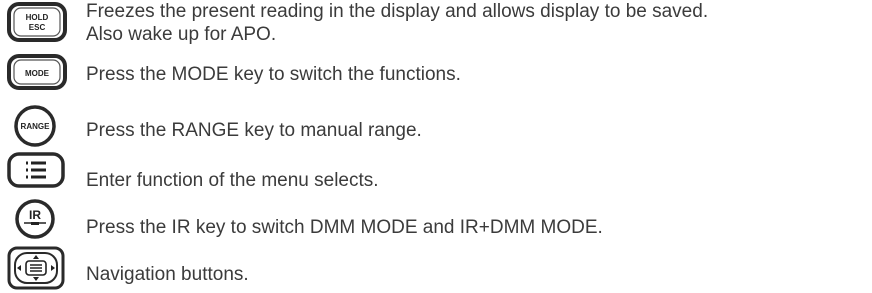 This screenshot has height=293, width=872. I want to click on range-key-label: RANGE, so click(36, 126).